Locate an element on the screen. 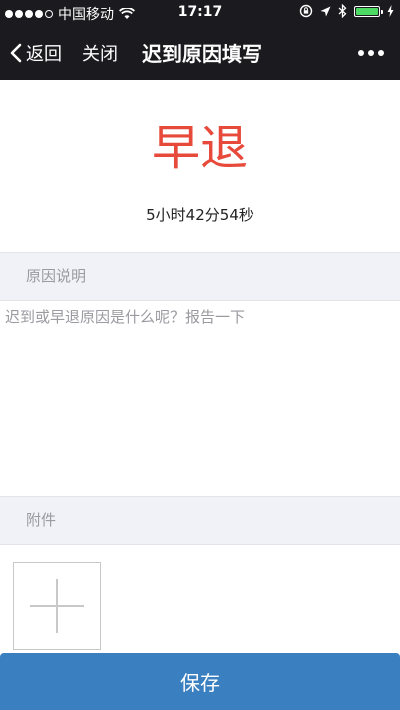 This screenshot has height=710, width=400. battery-icon is located at coordinates (368, 11).